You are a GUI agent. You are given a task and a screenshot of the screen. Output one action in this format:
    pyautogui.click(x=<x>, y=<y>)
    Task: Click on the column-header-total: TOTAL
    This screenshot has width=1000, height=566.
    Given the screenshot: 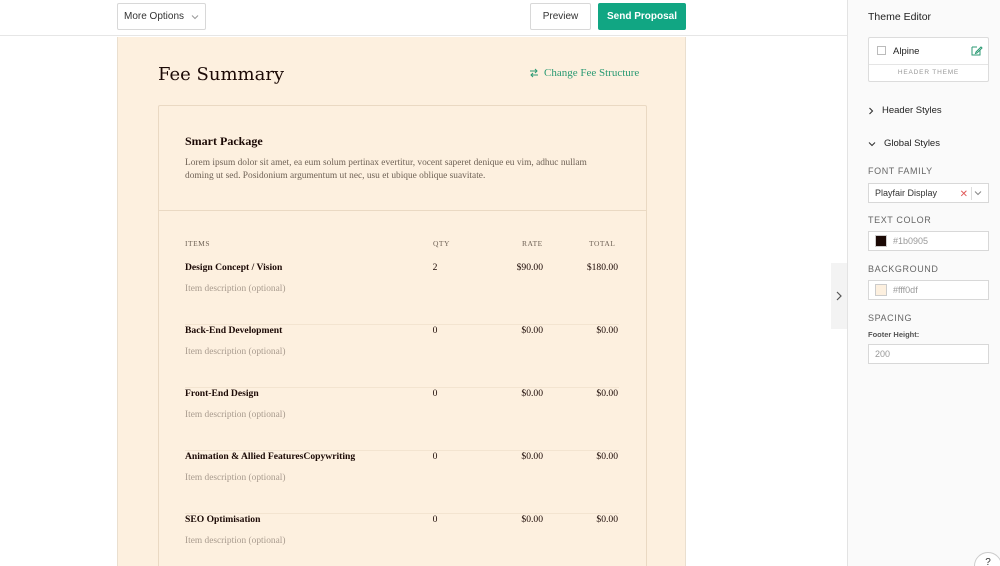 What is the action you would take?
    pyautogui.click(x=602, y=243)
    